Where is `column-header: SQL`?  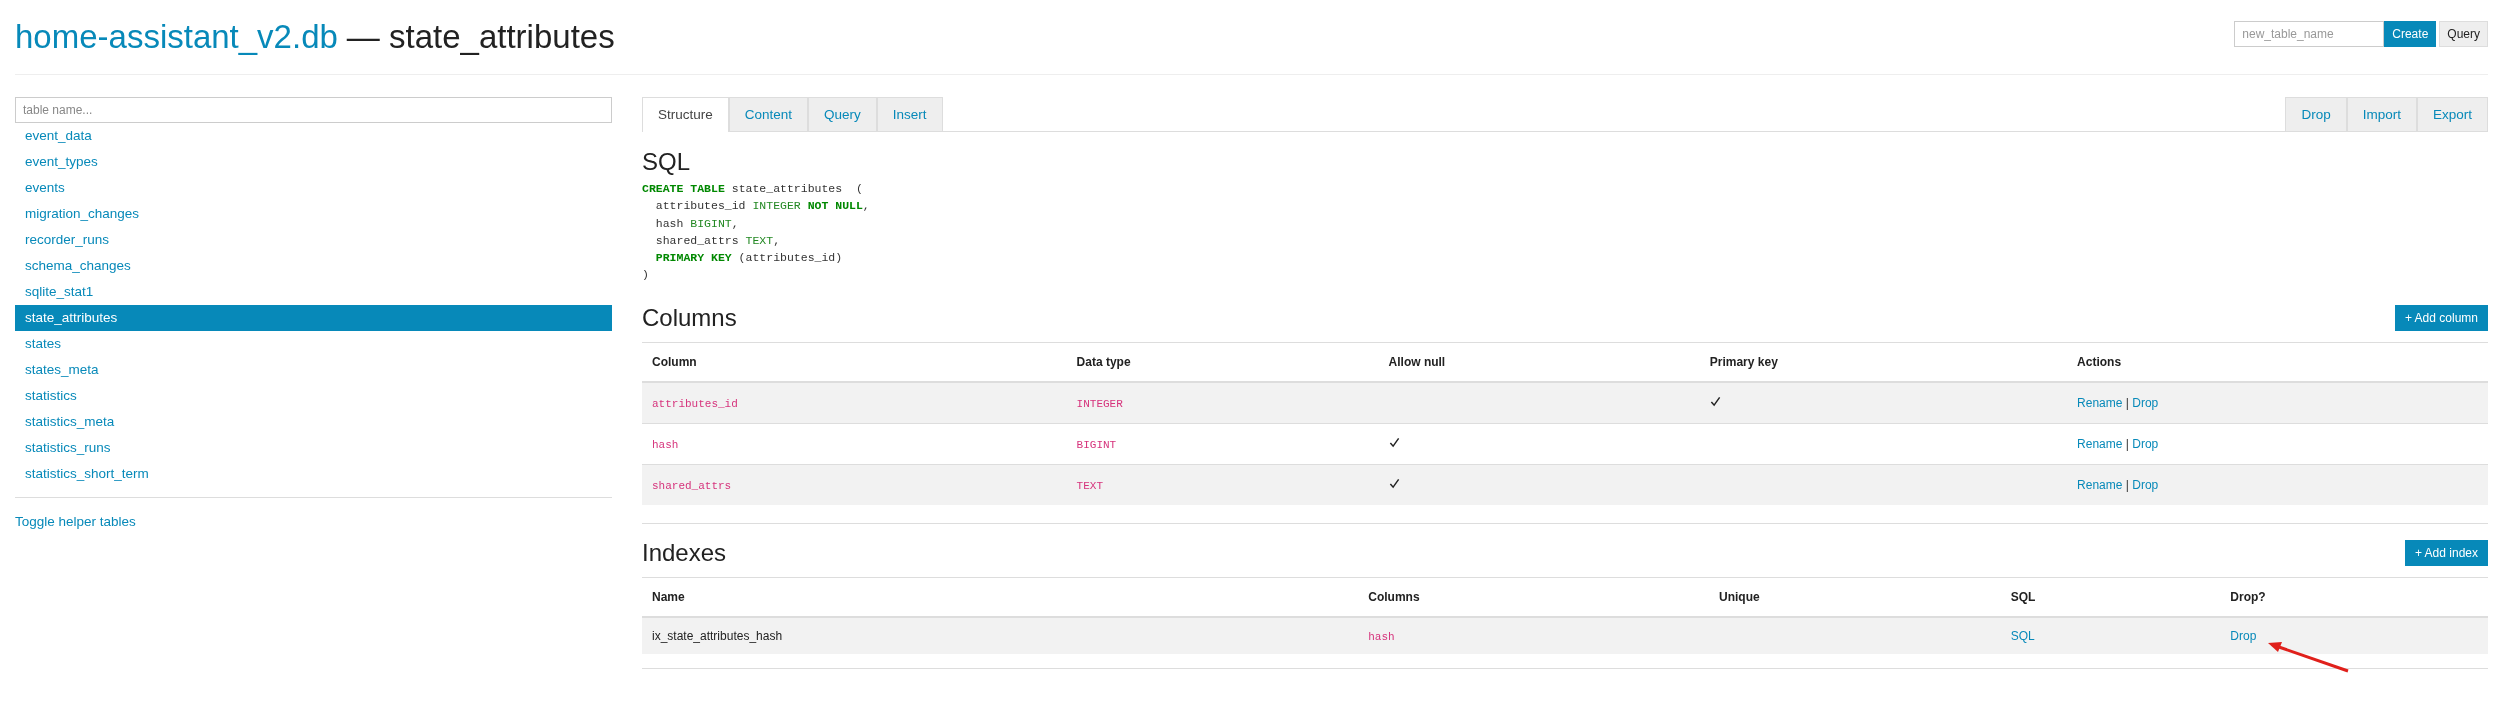
column-header: SQL is located at coordinates (2110, 597).